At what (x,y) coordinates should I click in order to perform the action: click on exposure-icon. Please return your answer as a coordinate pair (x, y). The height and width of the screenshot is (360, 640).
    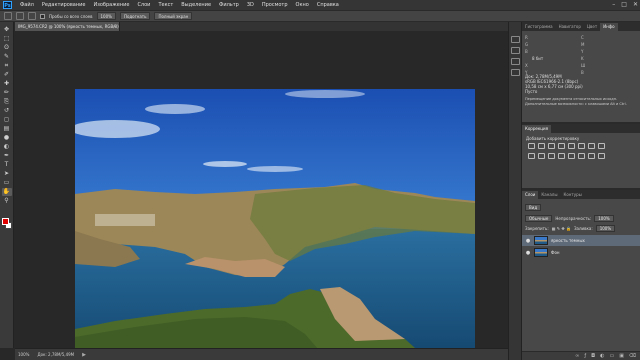
    Looking at the image, I should click on (561, 146).